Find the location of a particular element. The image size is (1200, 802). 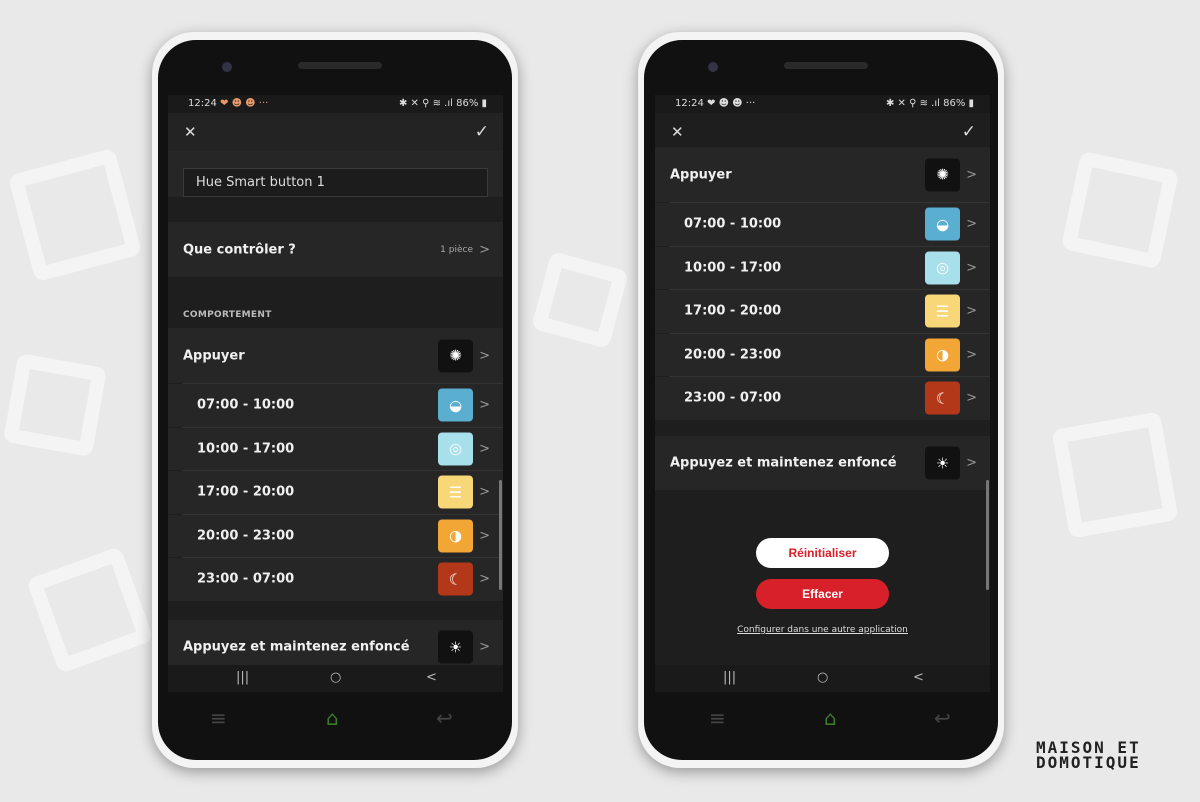

watermark-logo: MAISON ET DOMOTIQUE is located at coordinates (1088, 756).